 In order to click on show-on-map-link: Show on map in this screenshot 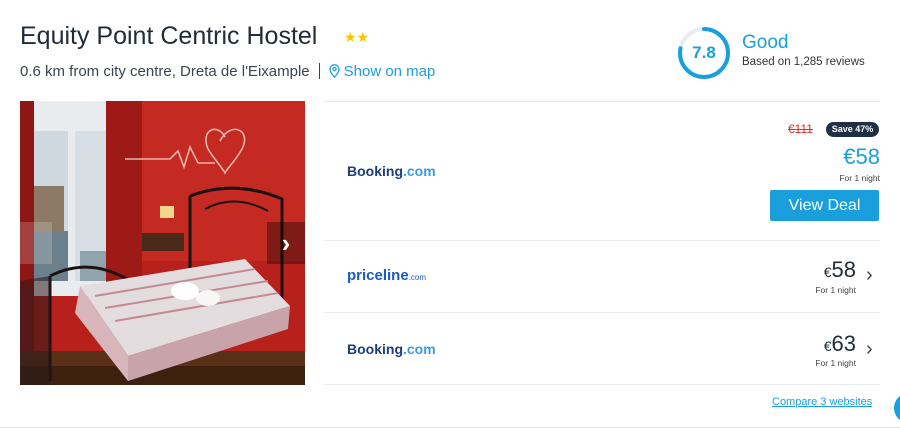, I will do `click(382, 71)`.